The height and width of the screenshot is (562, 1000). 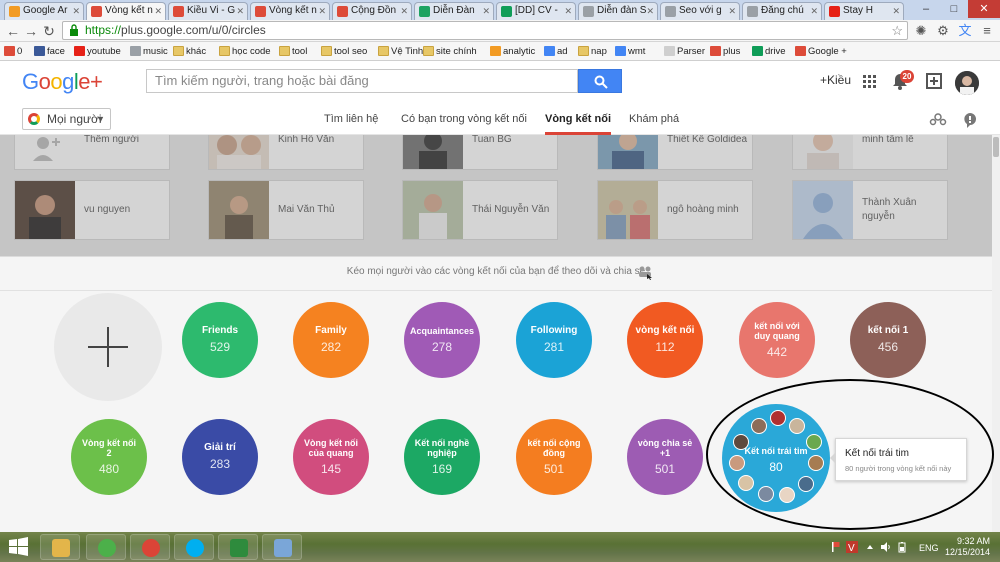 What do you see at coordinates (245, 51) in the screenshot?
I see `bookmark-item: học code` at bounding box center [245, 51].